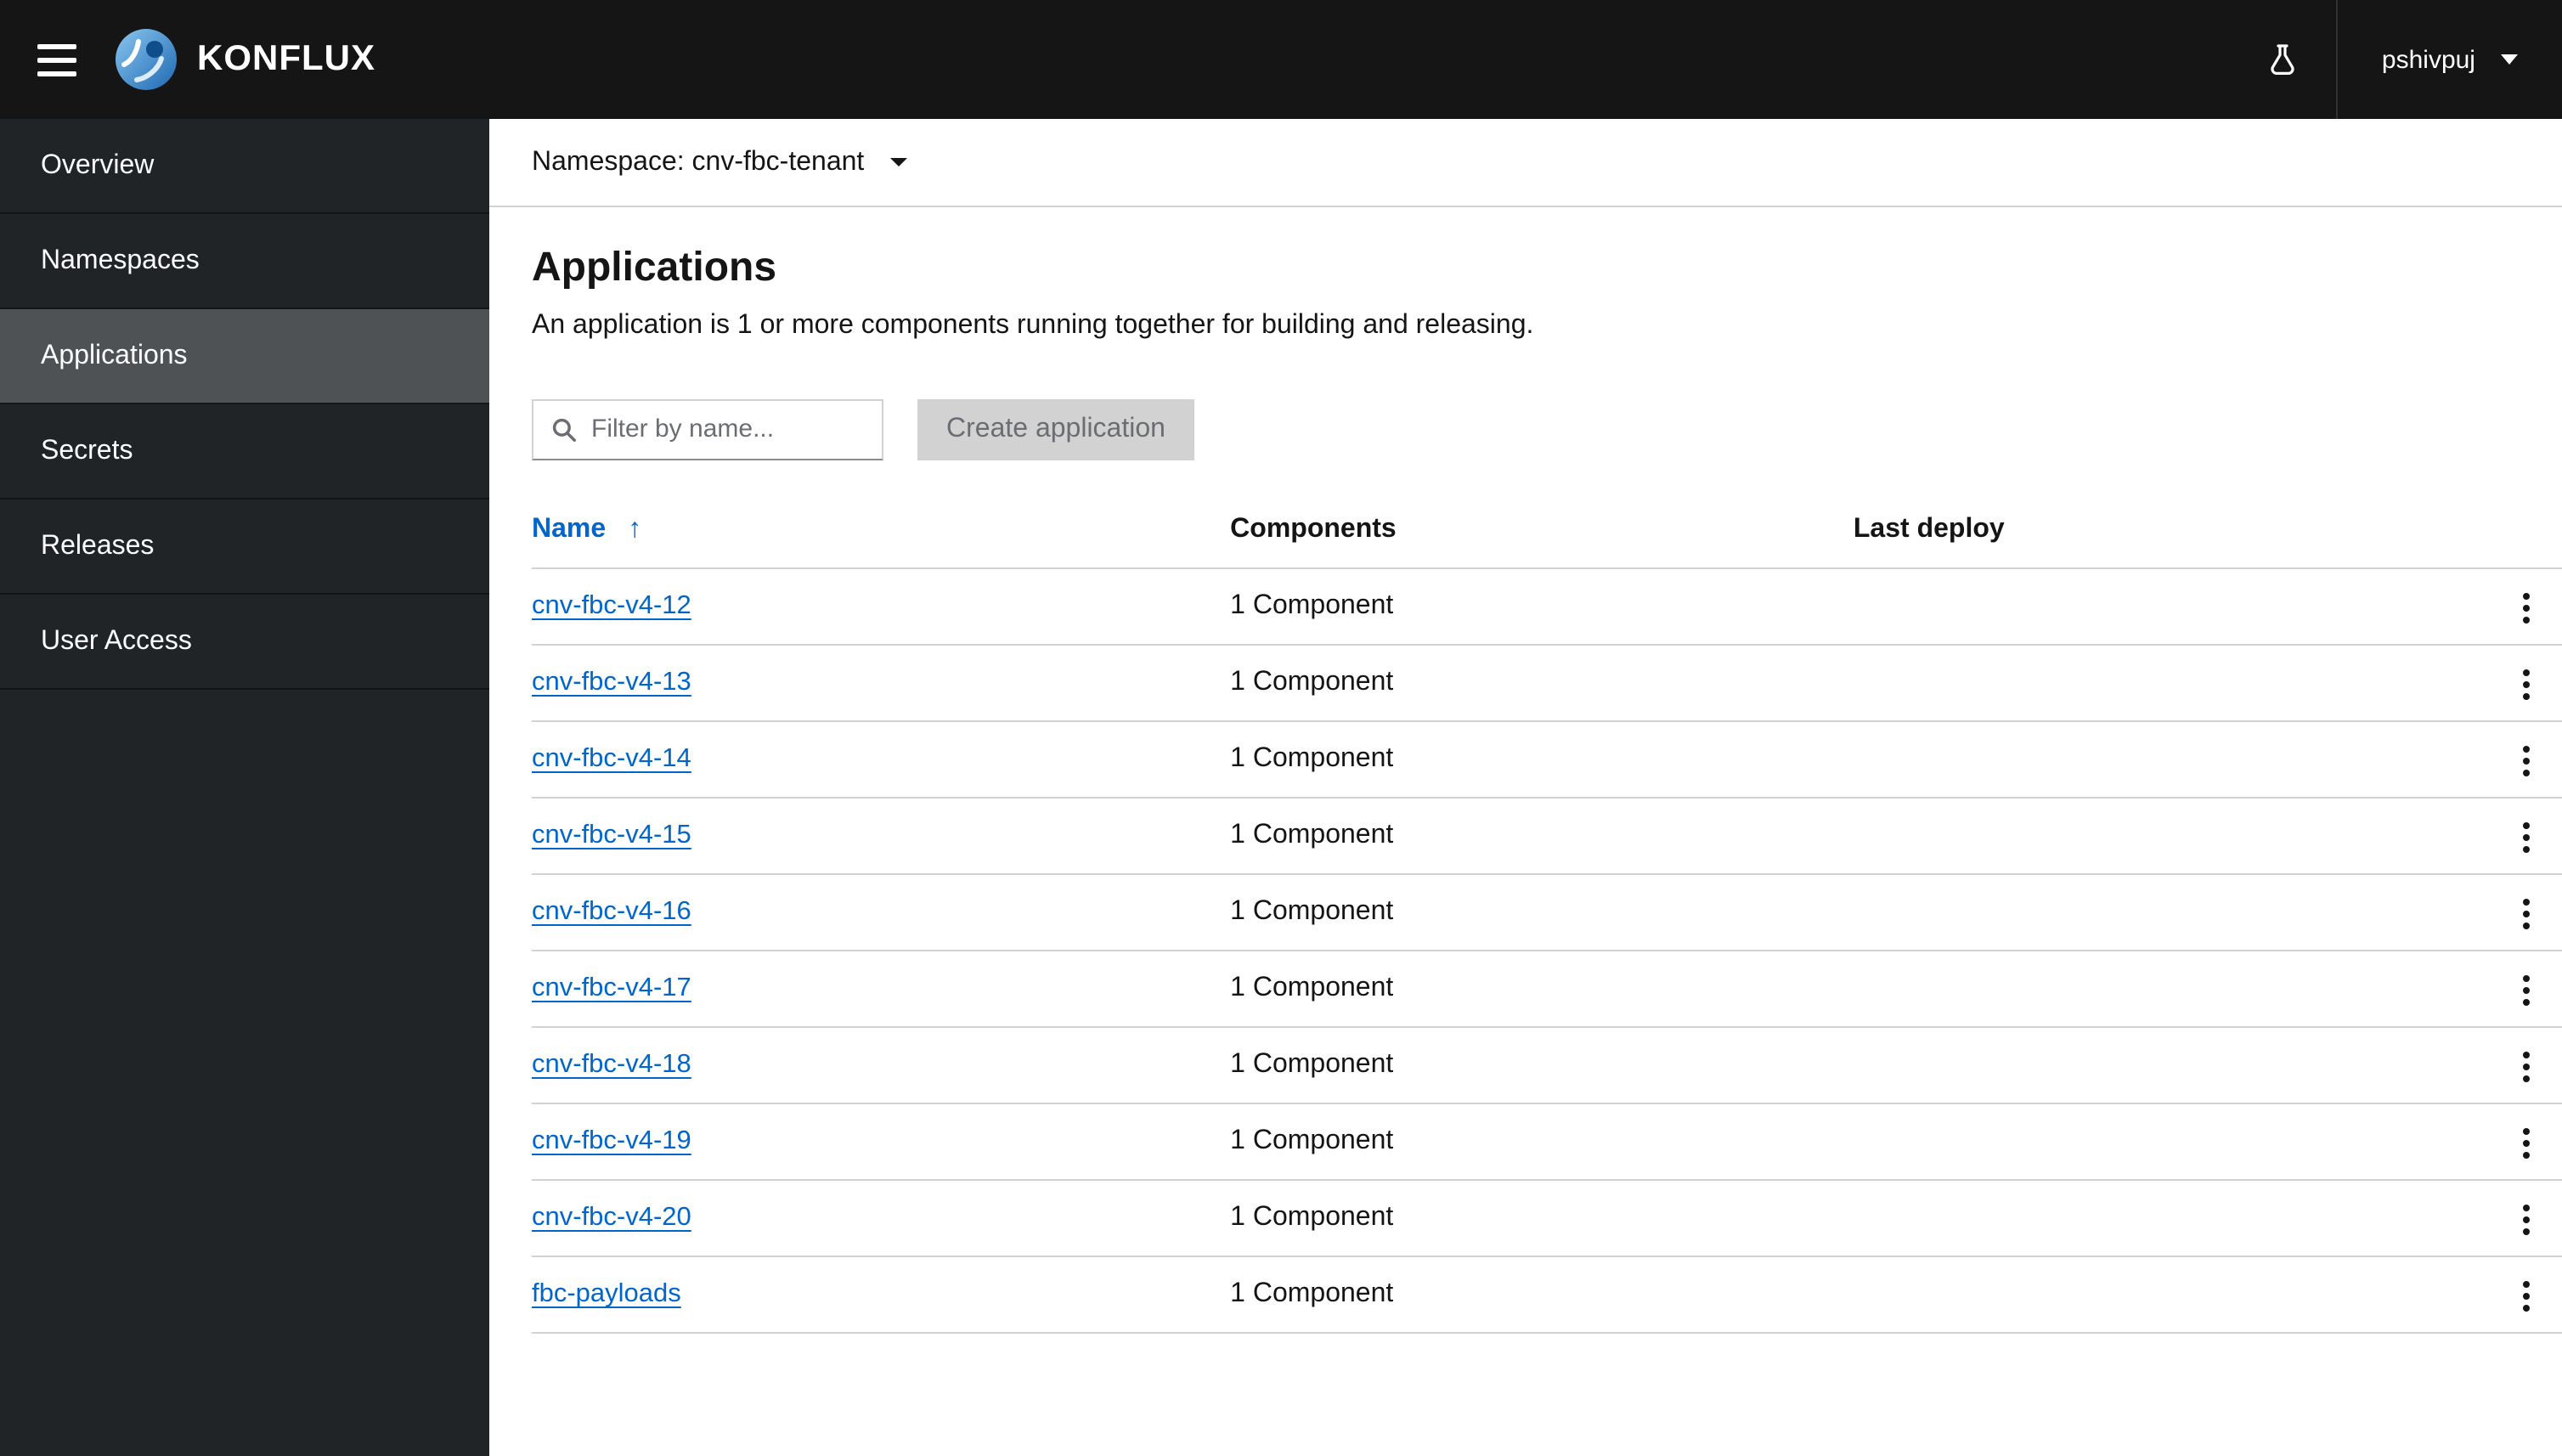 The width and height of the screenshot is (2562, 1456). Describe the element at coordinates (1547, 429) in the screenshot. I see `toolbar: Create application` at that location.